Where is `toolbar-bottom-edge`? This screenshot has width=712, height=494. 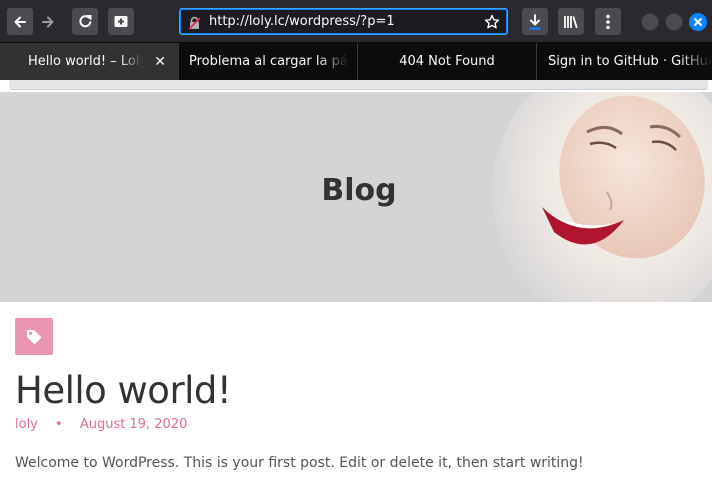 toolbar-bottom-edge is located at coordinates (356, 86).